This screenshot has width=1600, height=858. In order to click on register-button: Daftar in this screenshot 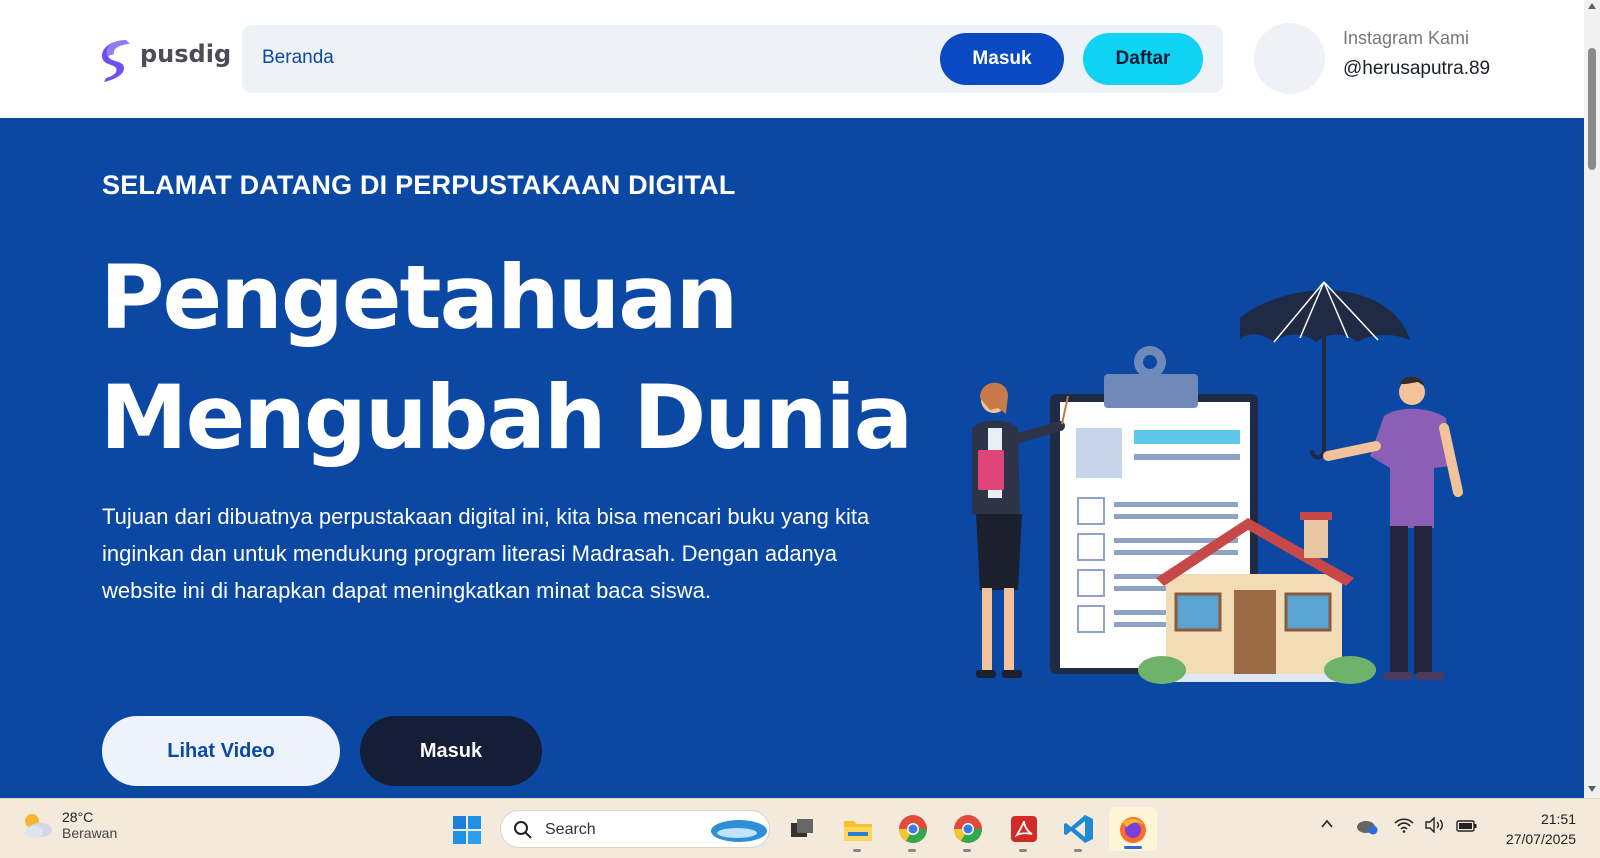, I will do `click(1143, 59)`.